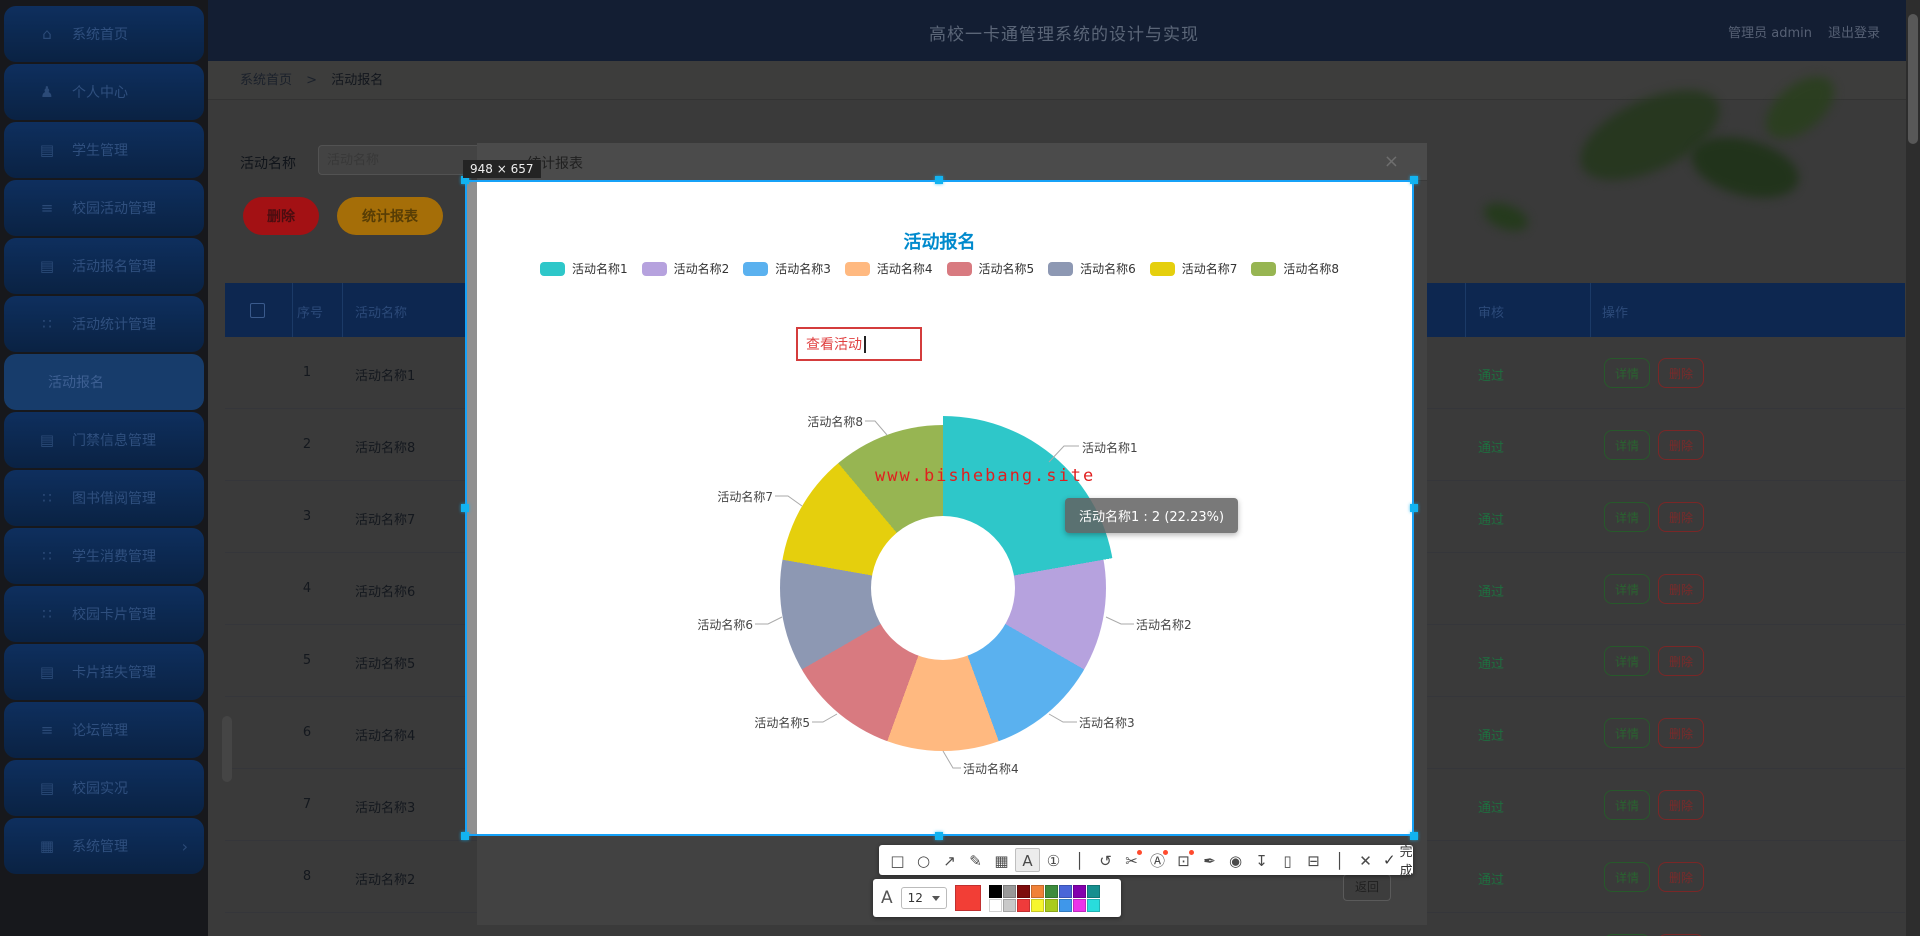  What do you see at coordinates (1209, 860) in the screenshot?
I see `pin-tool: ✒` at bounding box center [1209, 860].